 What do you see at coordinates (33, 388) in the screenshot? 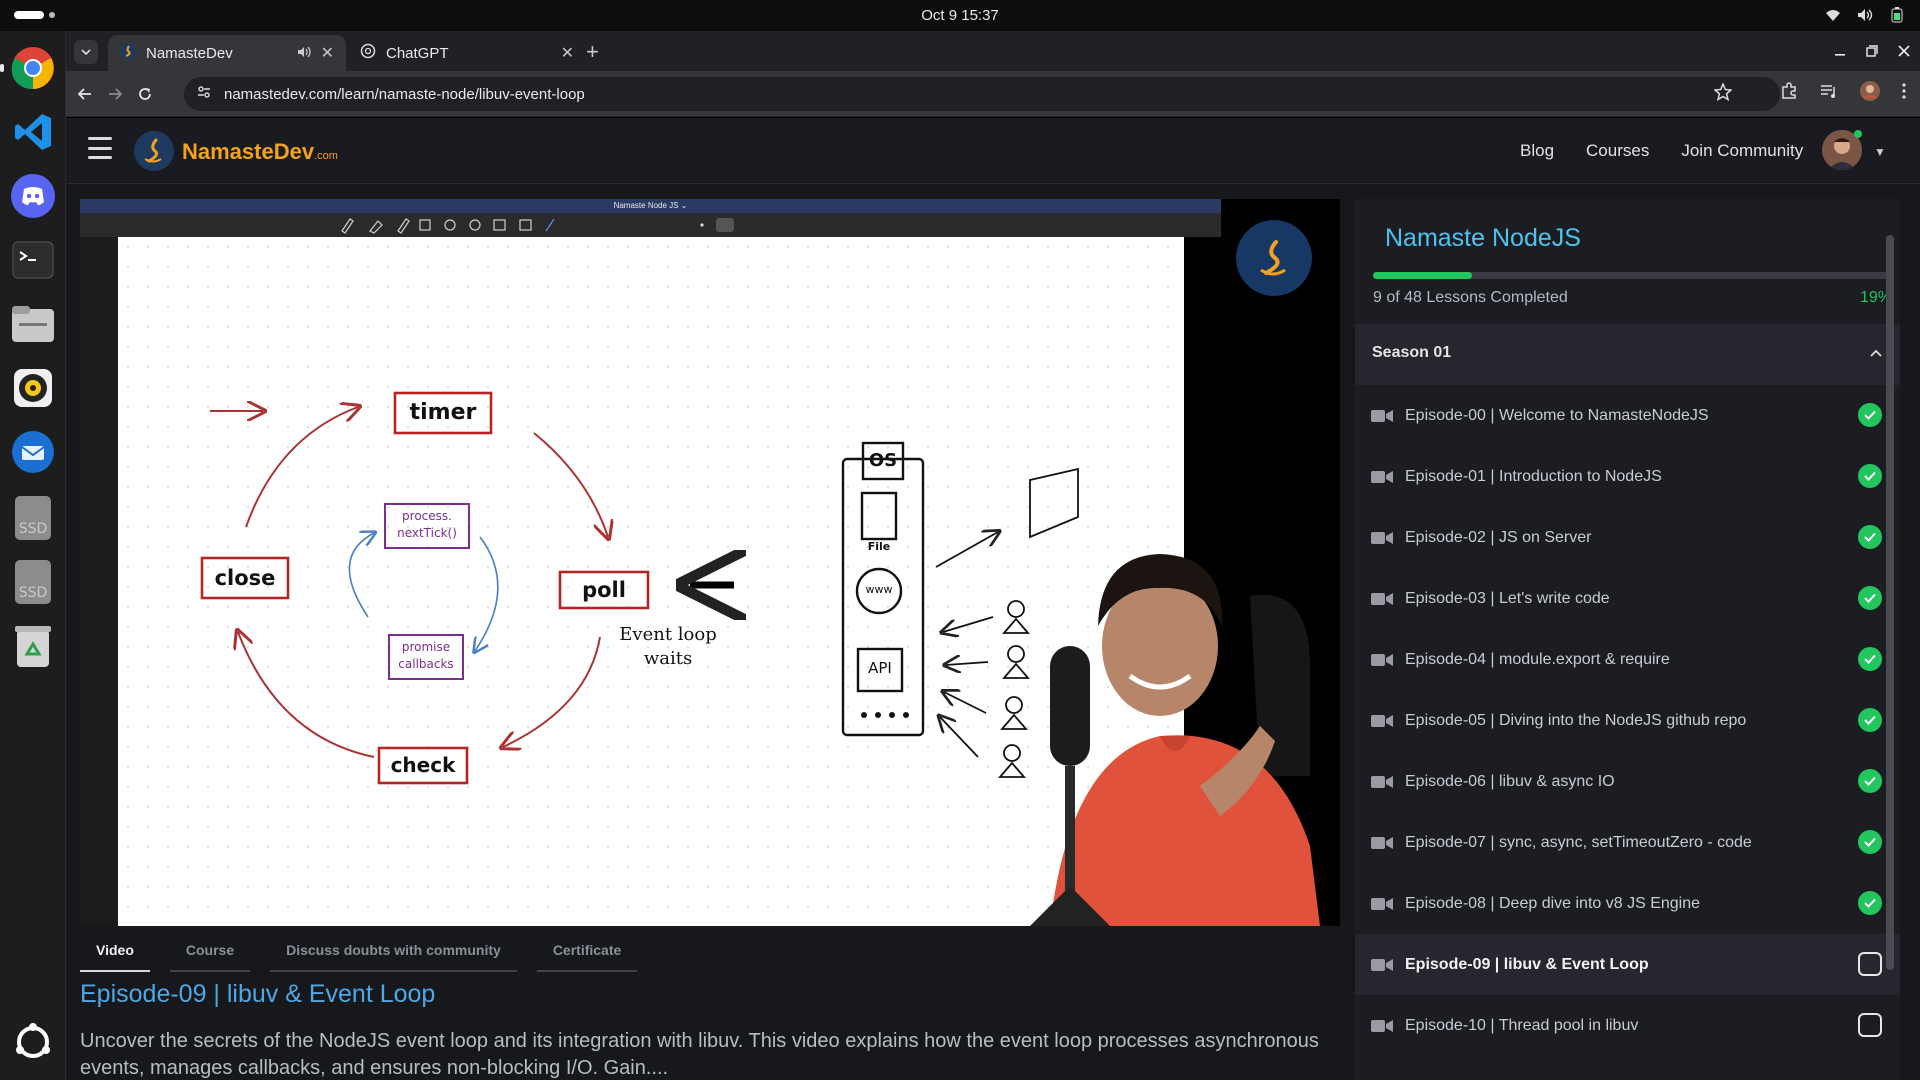
I see `rhythmbox-icon` at bounding box center [33, 388].